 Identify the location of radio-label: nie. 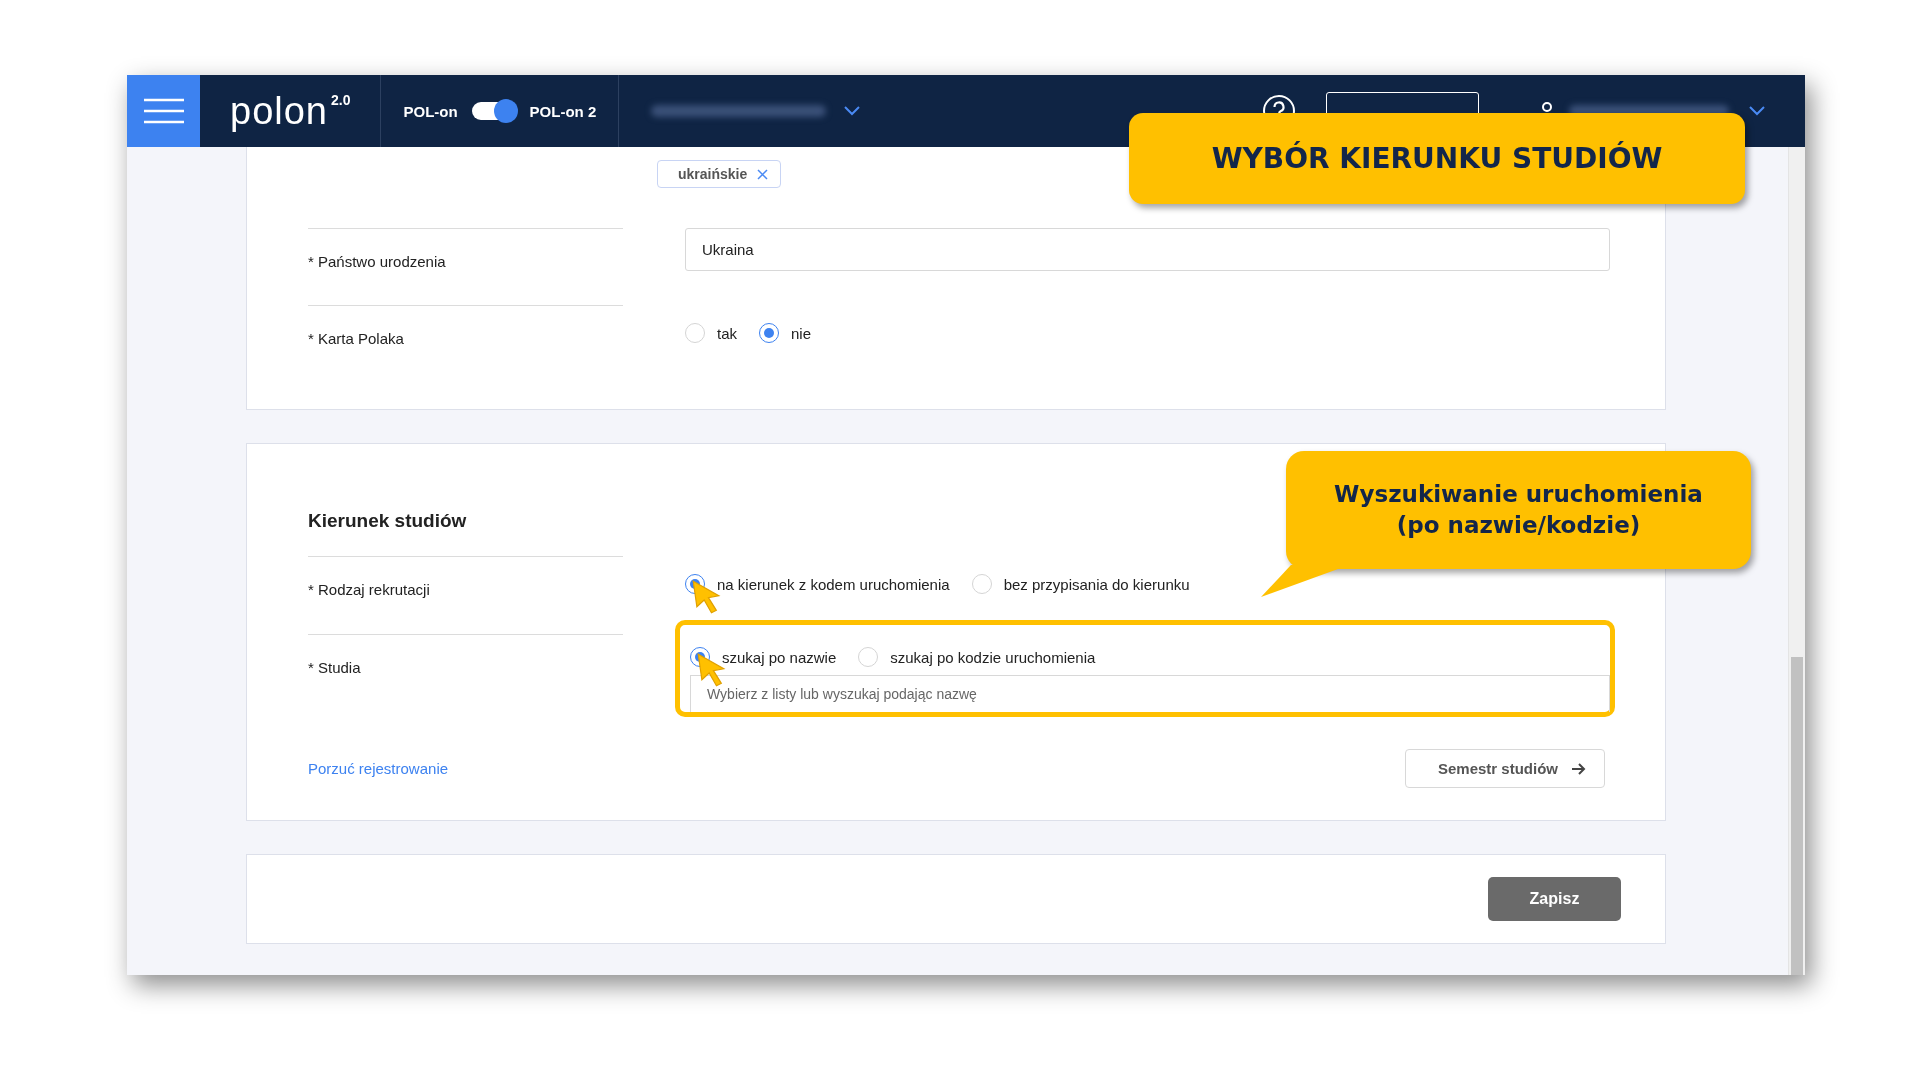
(801, 333).